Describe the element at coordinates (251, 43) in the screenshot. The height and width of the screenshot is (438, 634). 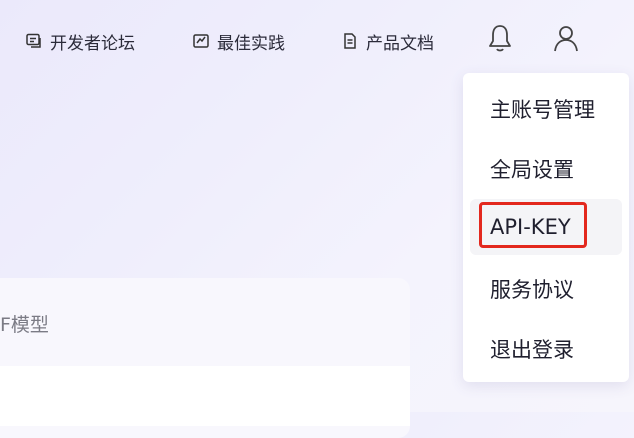
I see `nav-link-label: 最佳实践` at that location.